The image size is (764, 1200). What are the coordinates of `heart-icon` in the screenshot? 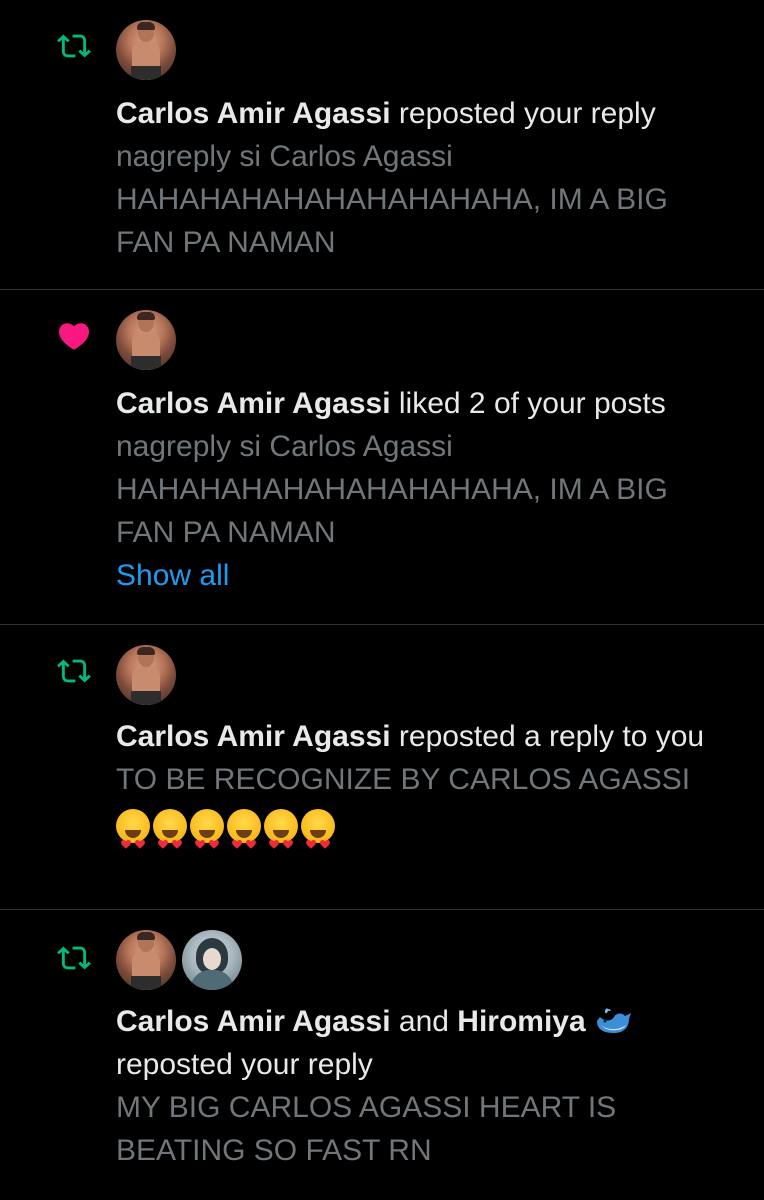 It's located at (74, 336).